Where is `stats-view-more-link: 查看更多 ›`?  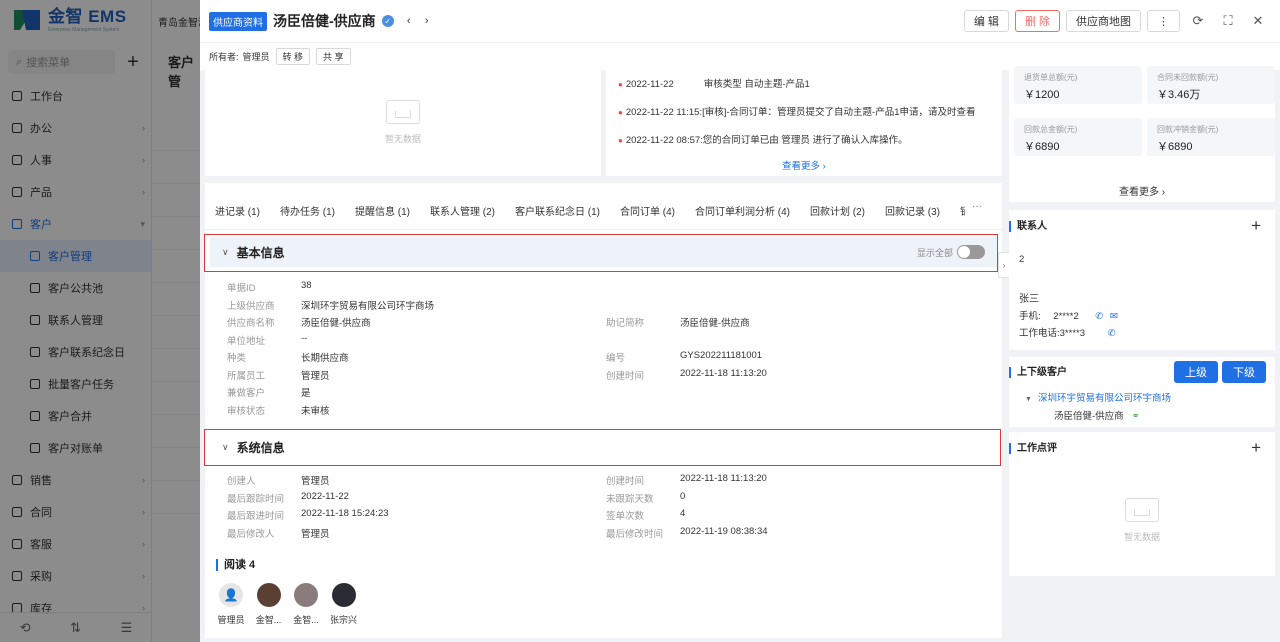 stats-view-more-link: 查看更多 › is located at coordinates (1142, 190).